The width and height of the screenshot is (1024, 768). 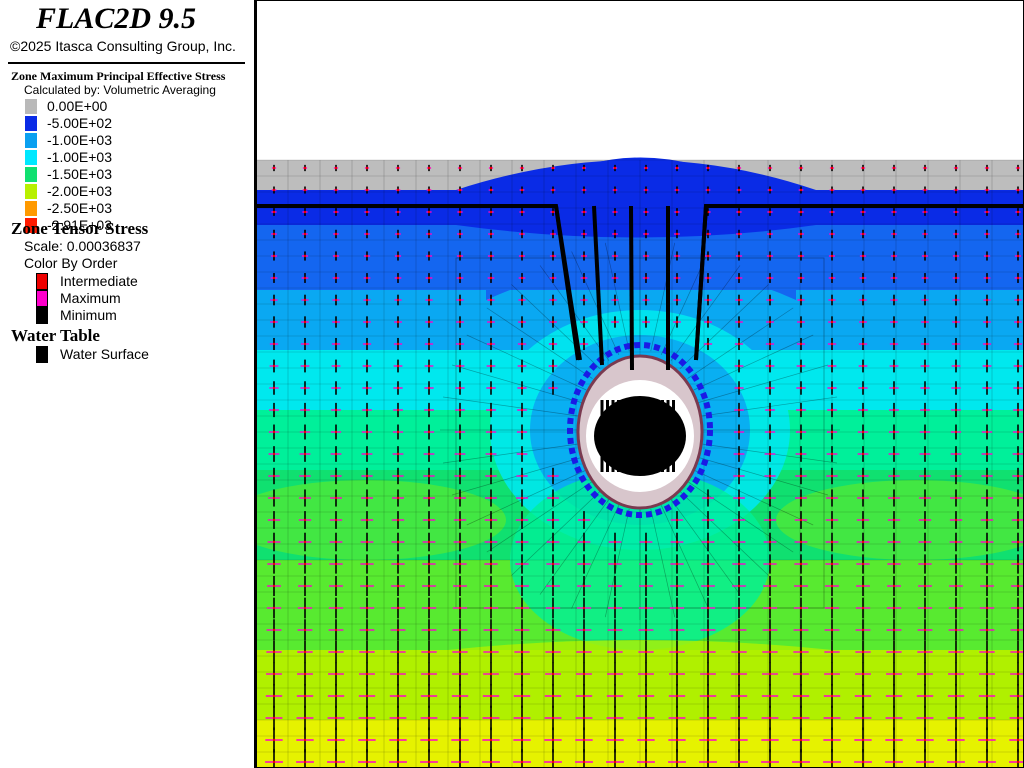 I want to click on contour-band-label: -5.00E+02, so click(x=79, y=123).